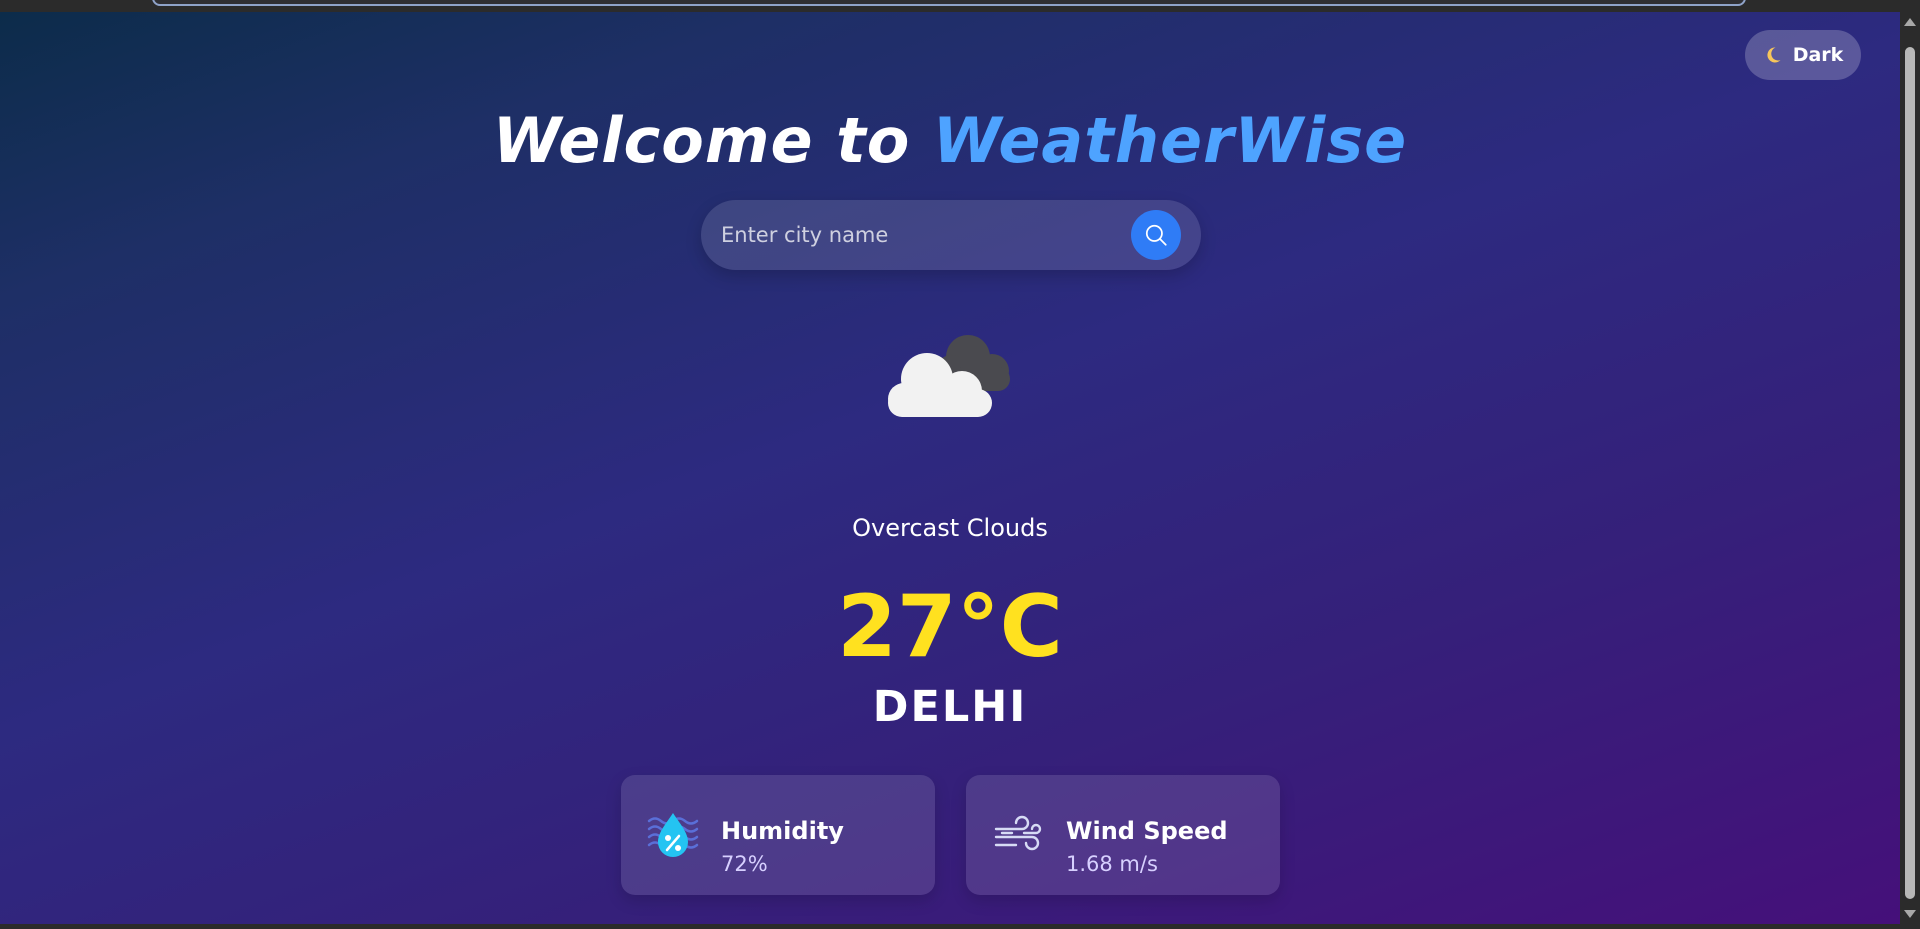 The image size is (1920, 929). Describe the element at coordinates (1147, 831) in the screenshot. I see `wind-speed-label: Wind Speed` at that location.